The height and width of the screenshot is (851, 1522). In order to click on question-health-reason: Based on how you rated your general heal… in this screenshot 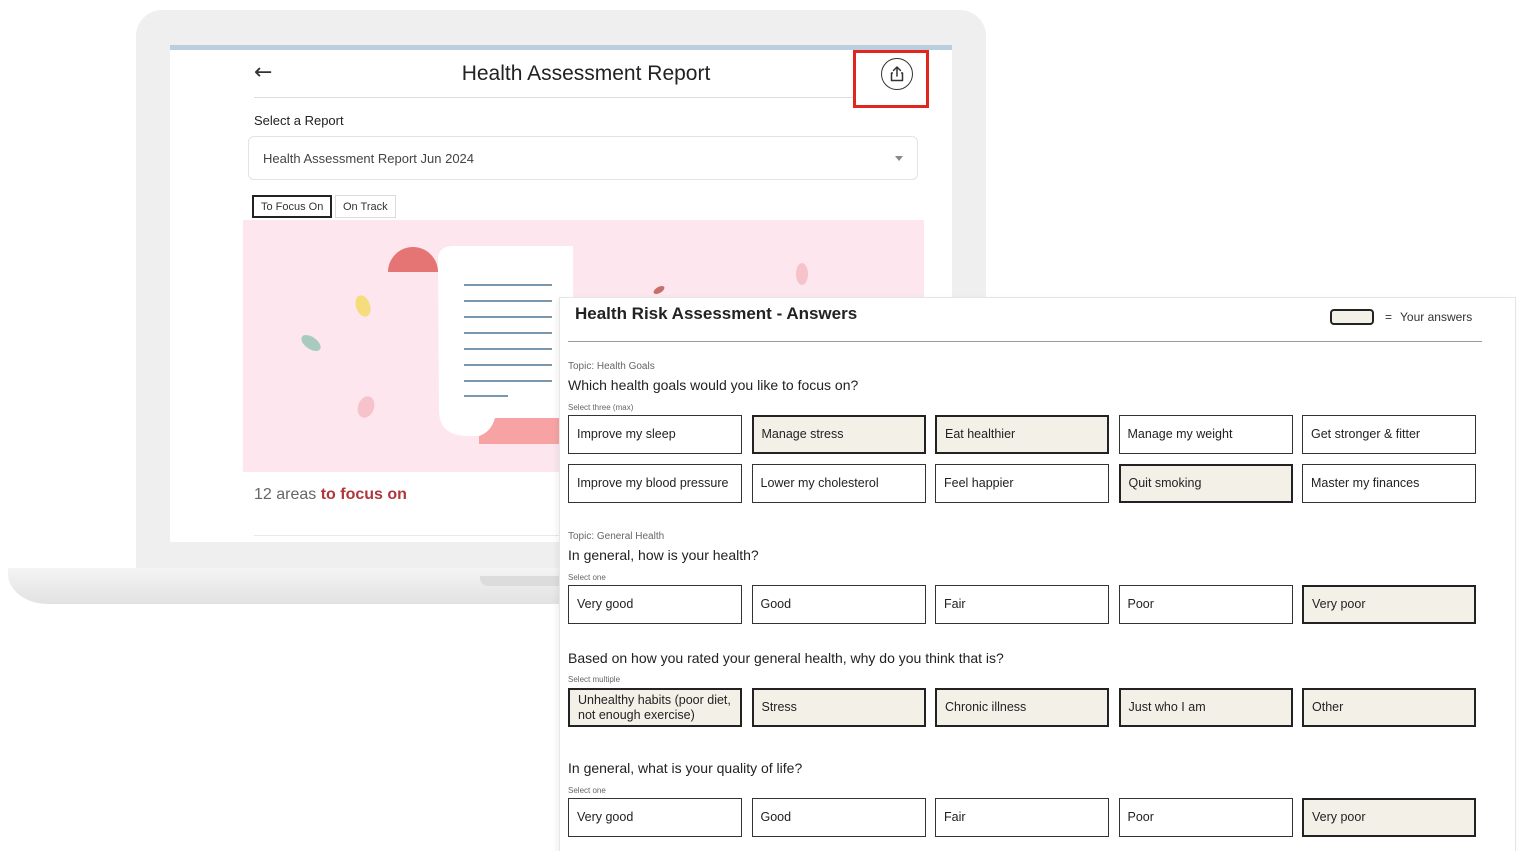, I will do `click(786, 658)`.